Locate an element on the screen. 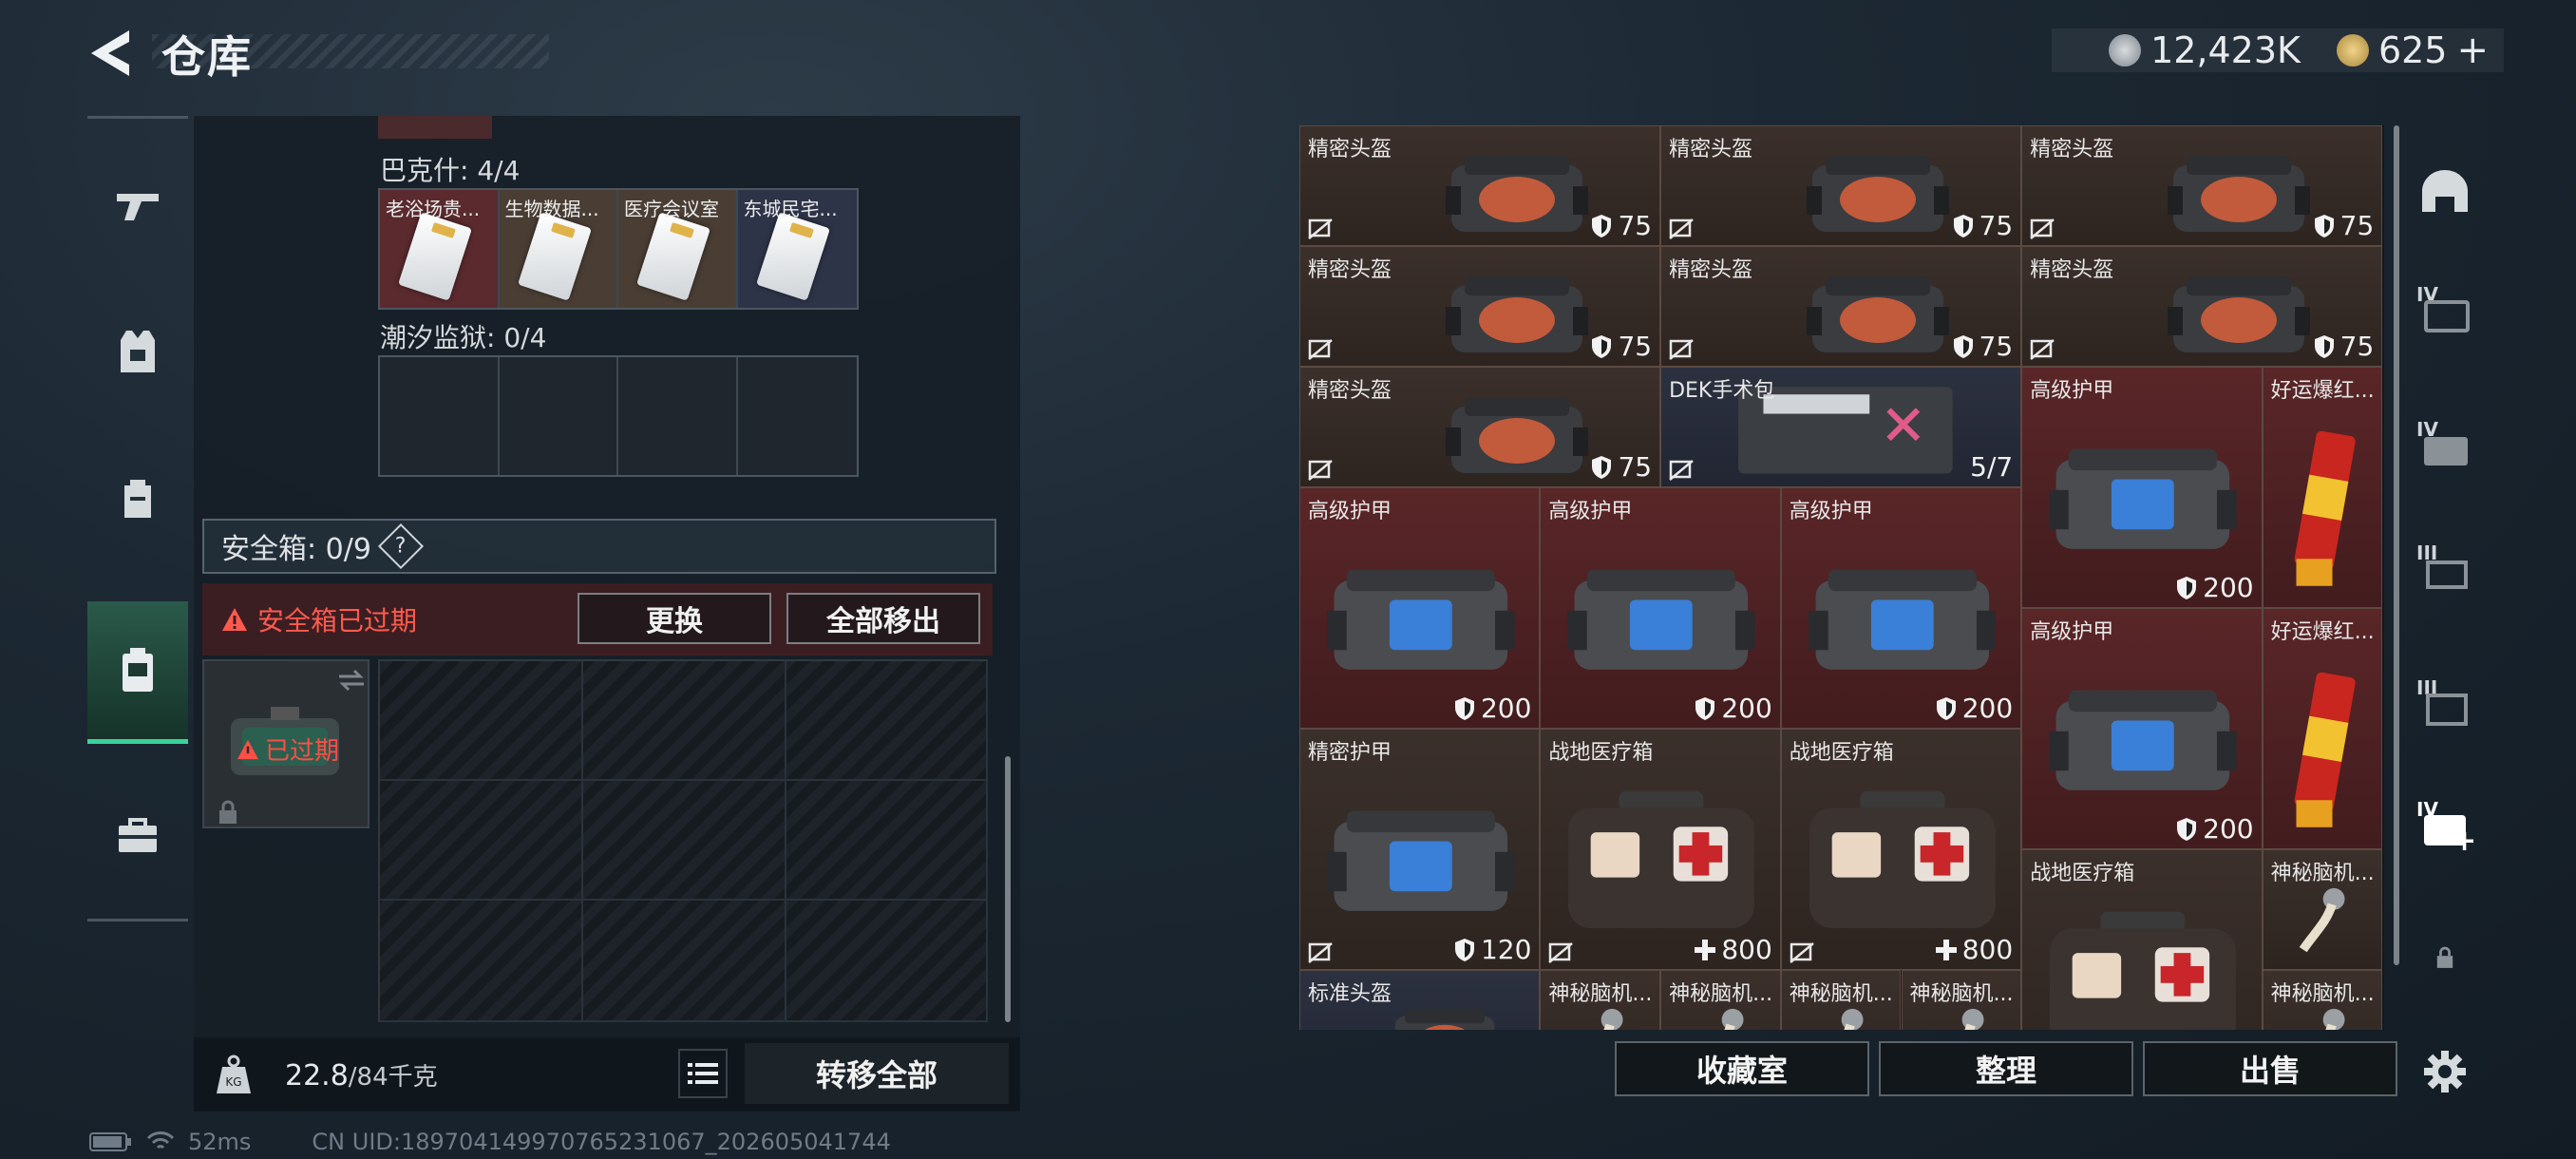 This screenshot has height=1159, width=2576. list-view-button is located at coordinates (703, 1073).